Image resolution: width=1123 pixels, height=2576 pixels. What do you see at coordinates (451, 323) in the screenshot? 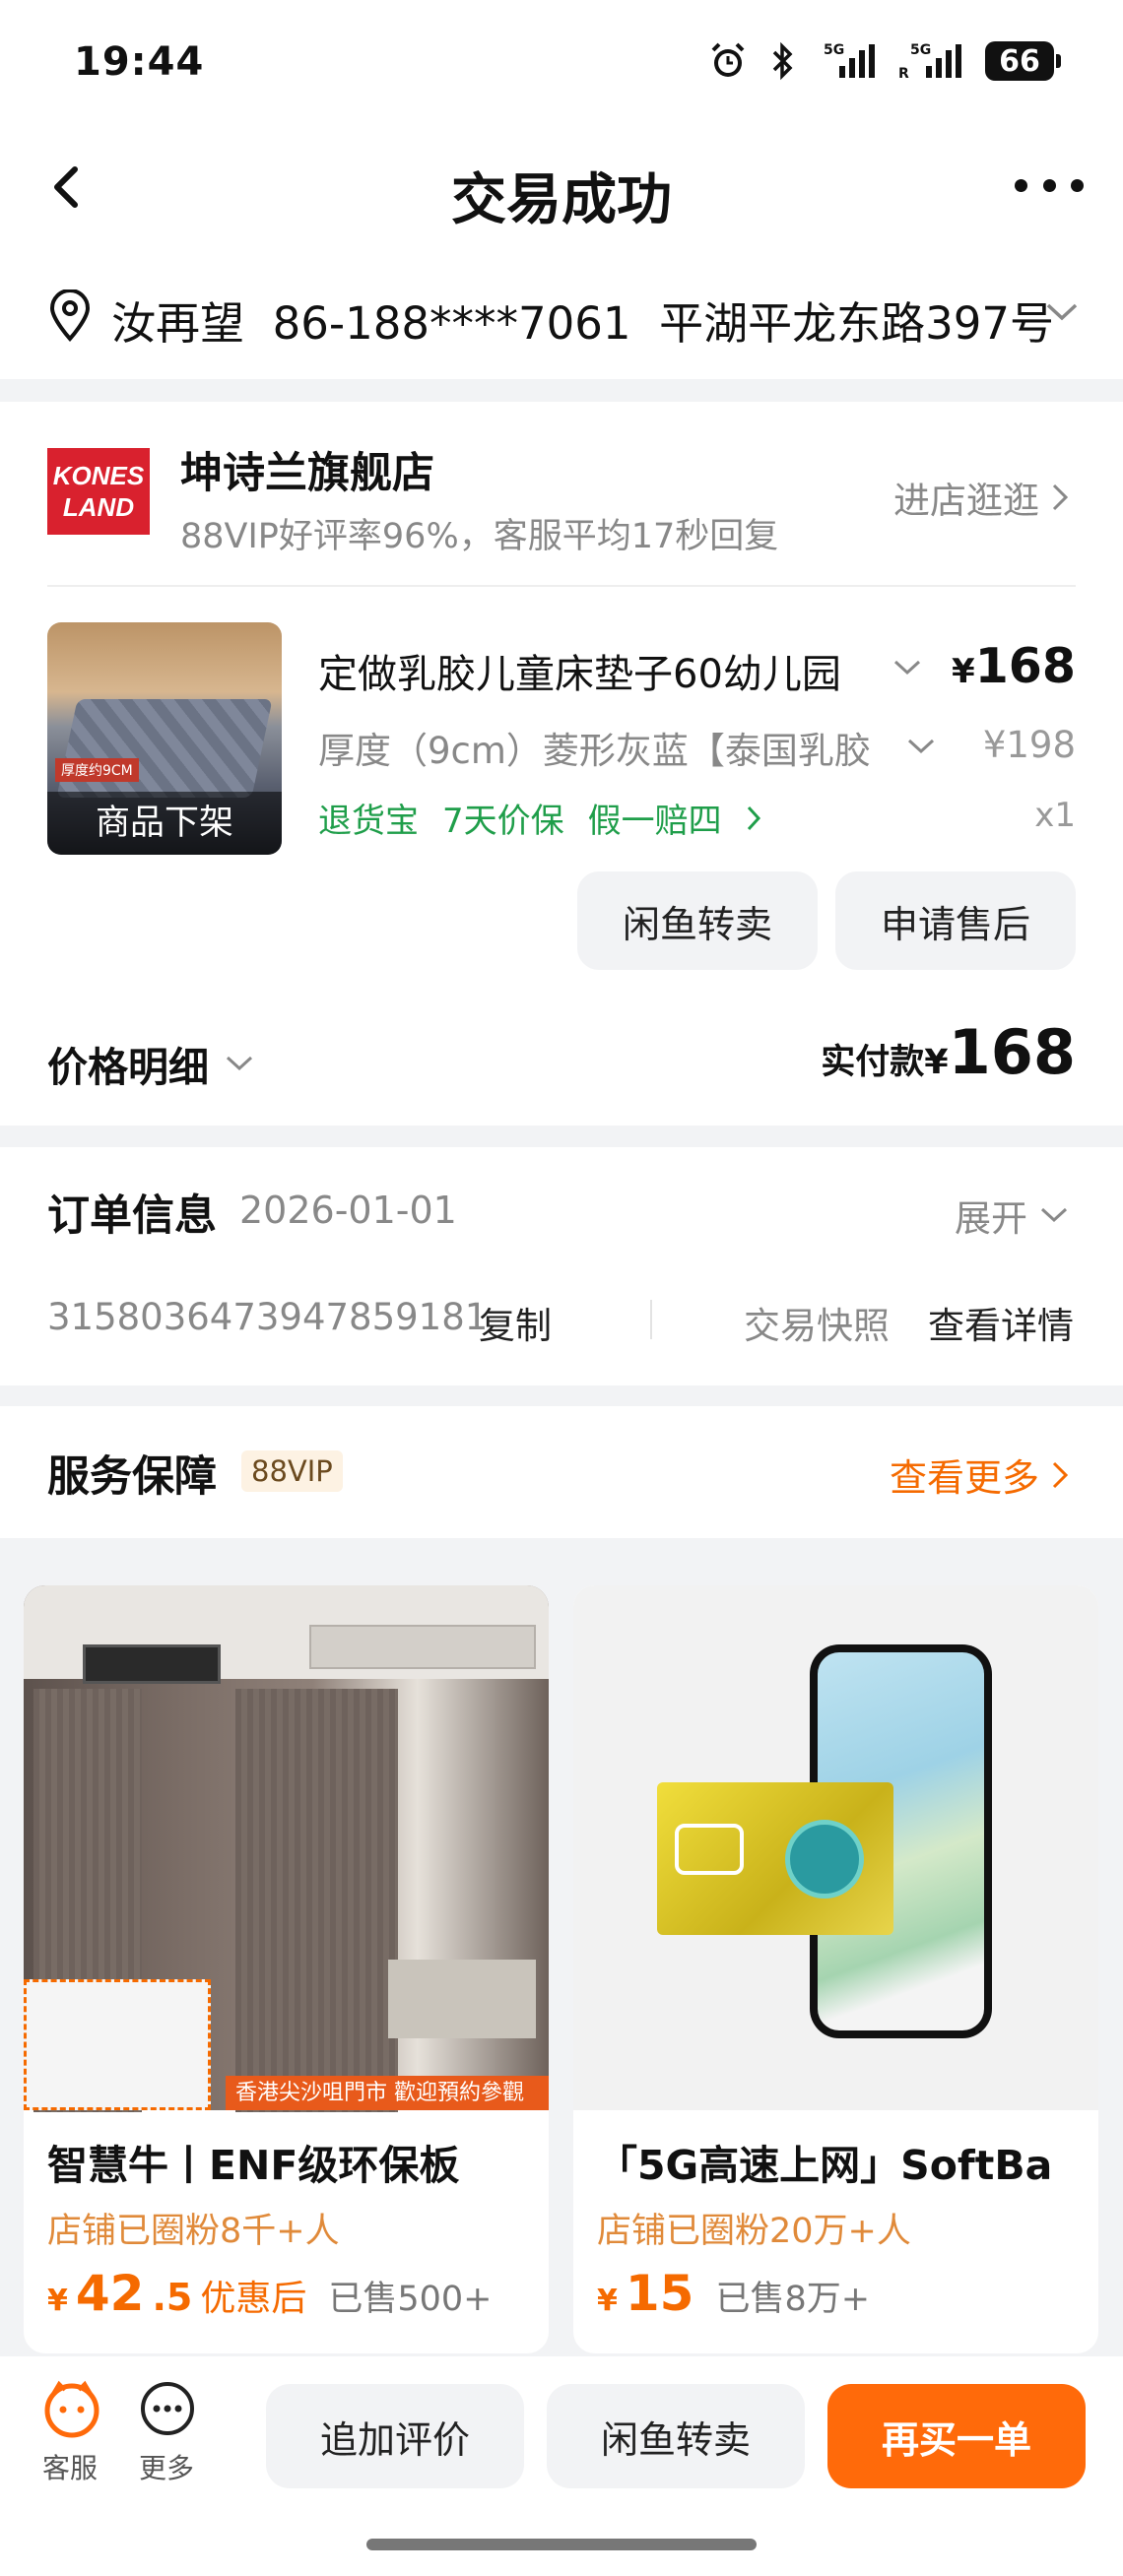
I see `address-phone: 86-188****7061` at bounding box center [451, 323].